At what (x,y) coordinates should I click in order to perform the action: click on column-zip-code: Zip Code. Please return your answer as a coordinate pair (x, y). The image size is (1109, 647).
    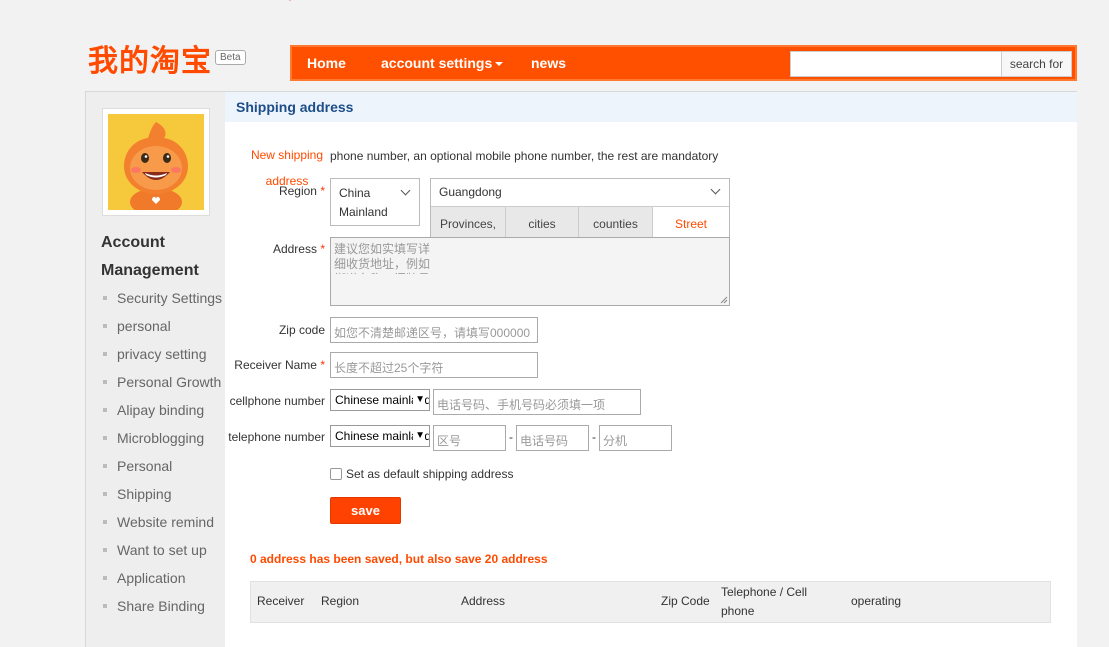
    Looking at the image, I should click on (685, 601).